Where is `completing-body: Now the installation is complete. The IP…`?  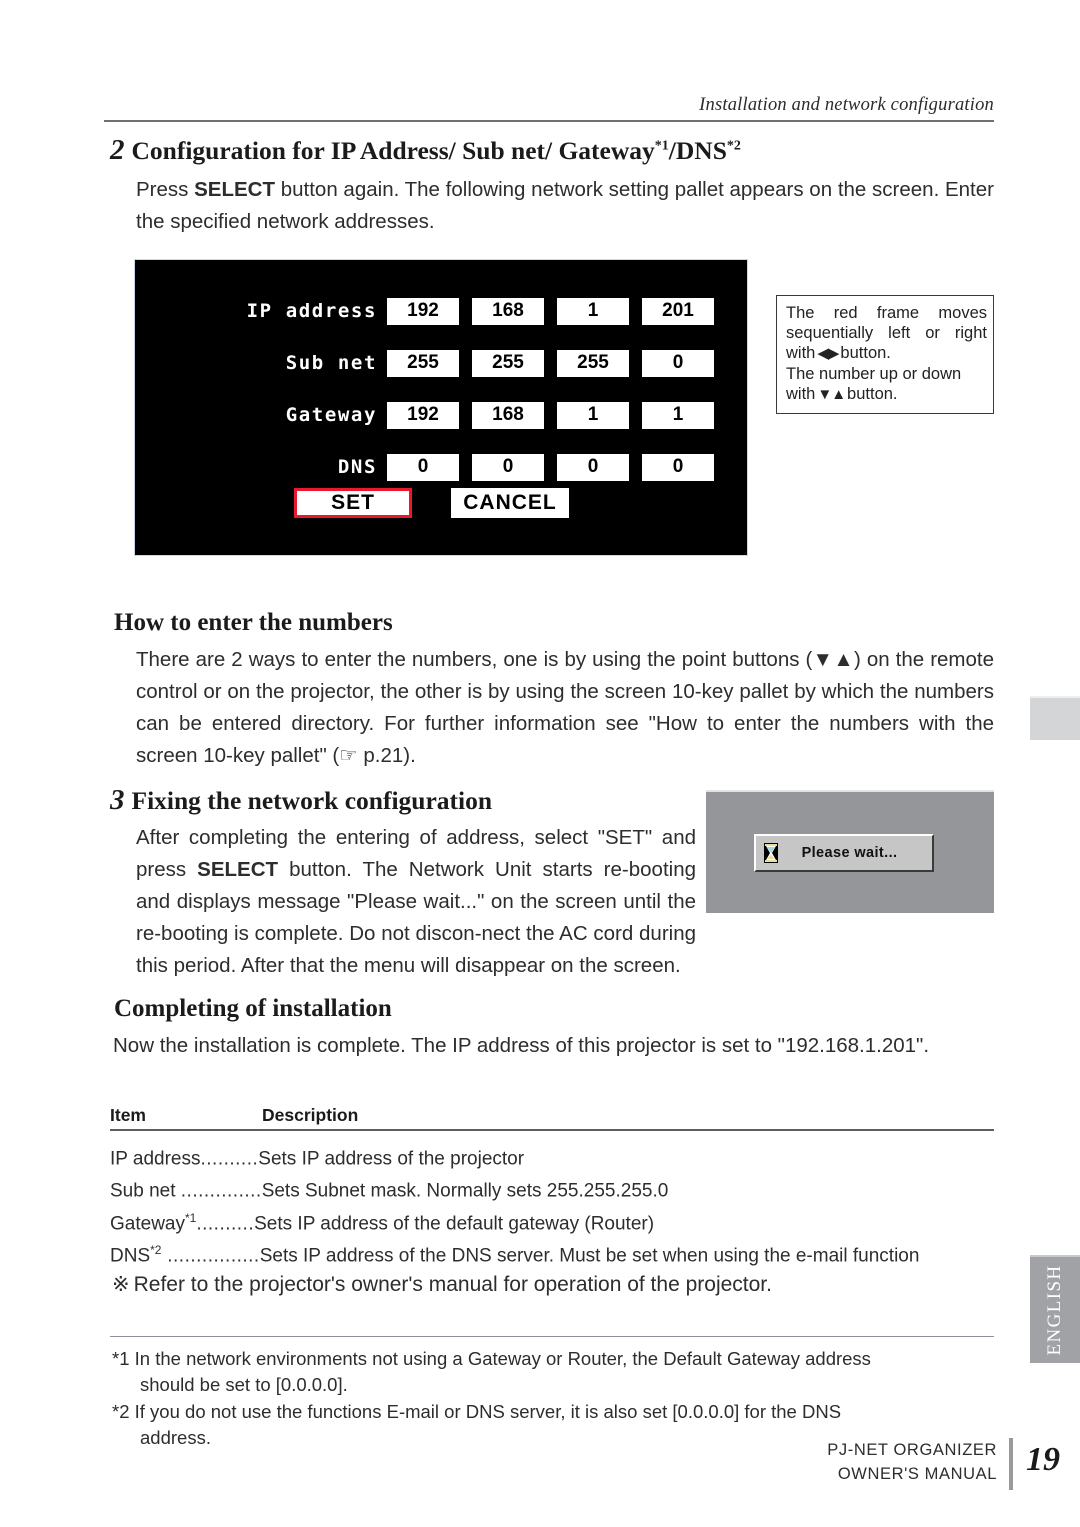
completing-body: Now the installation is complete. The IP… is located at coordinates (521, 1045).